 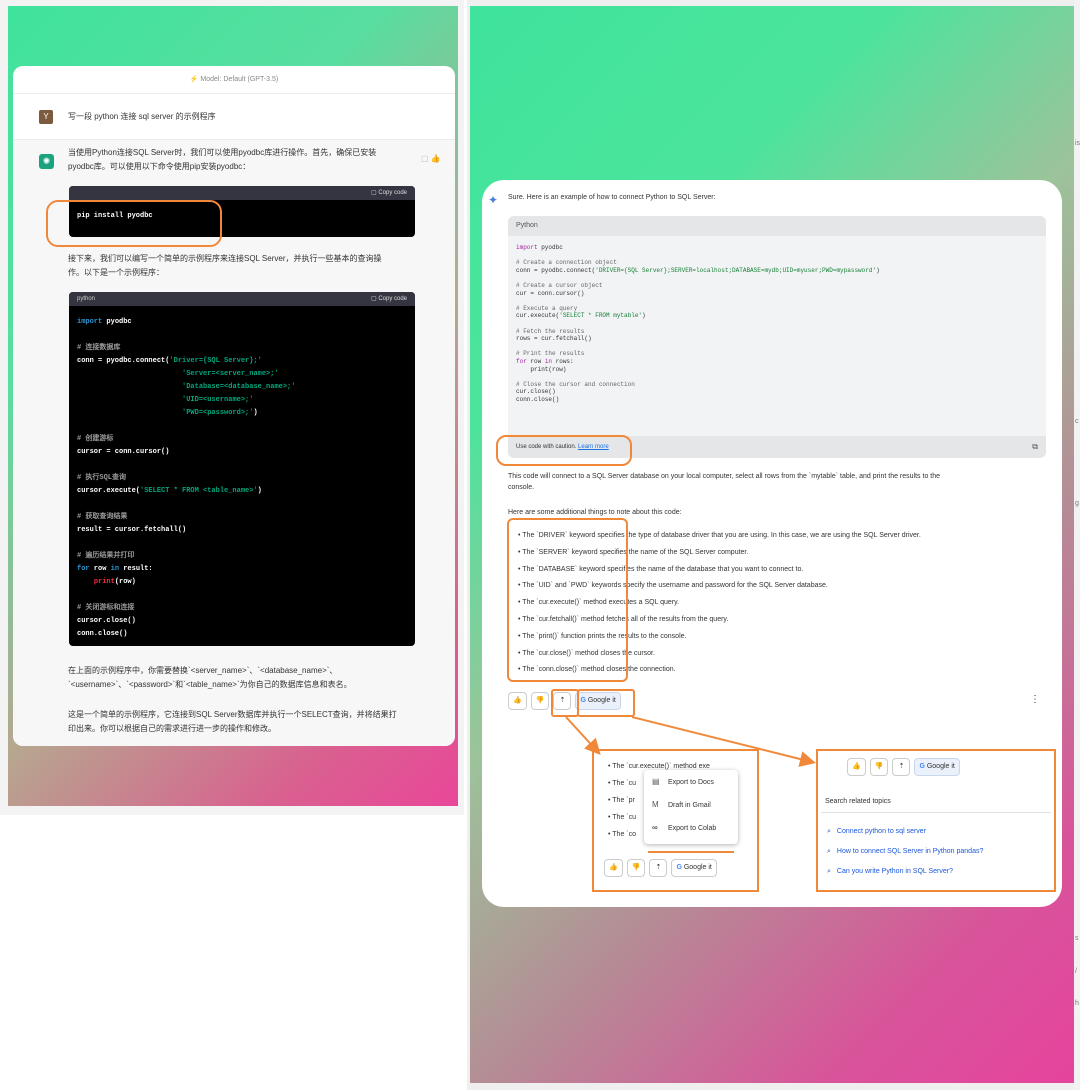 I want to click on edge-text: g, so click(x=1077, y=503).